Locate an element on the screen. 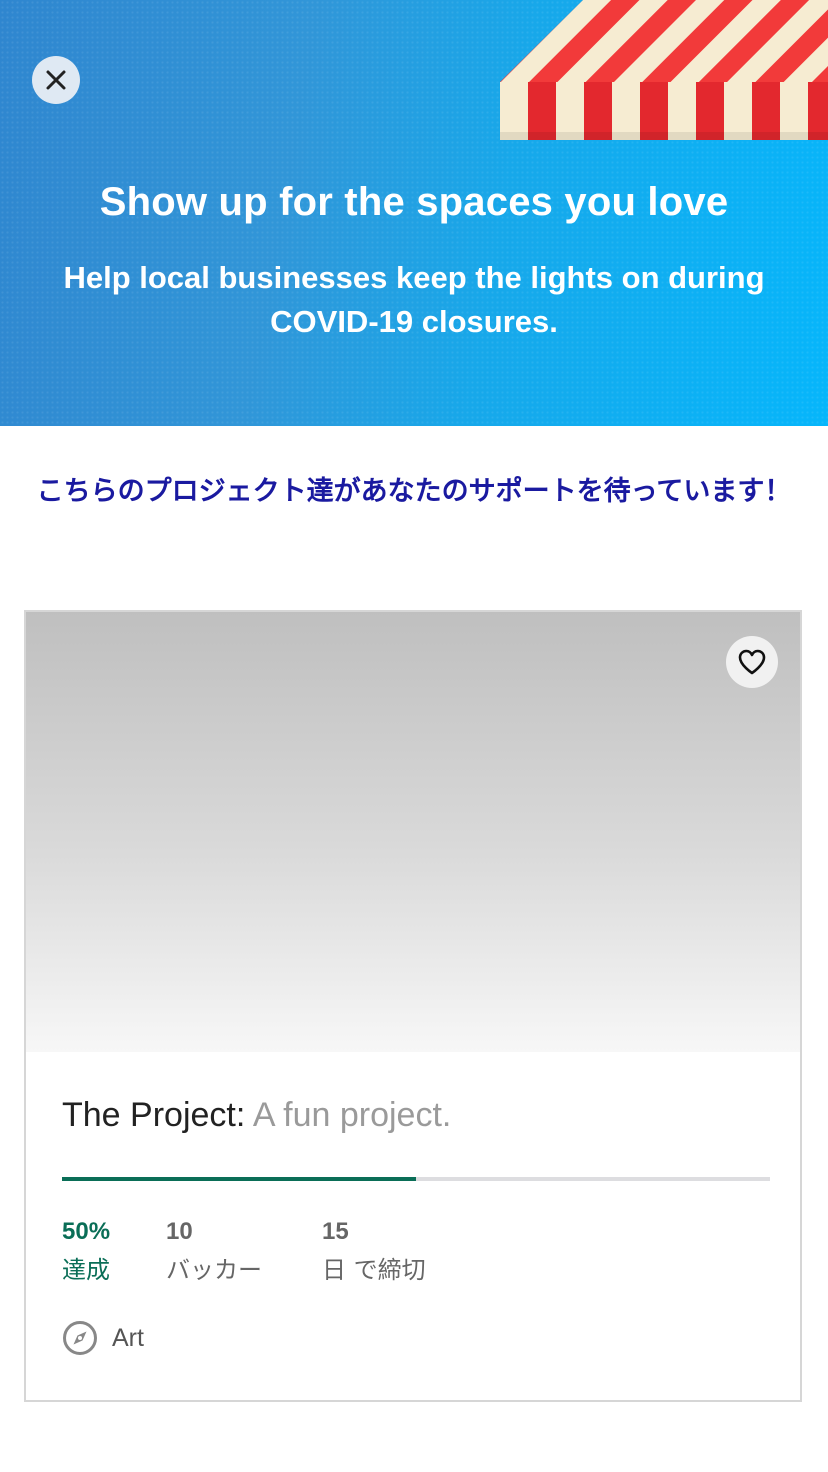 This screenshot has height=1472, width=828. heart-icon is located at coordinates (752, 662).